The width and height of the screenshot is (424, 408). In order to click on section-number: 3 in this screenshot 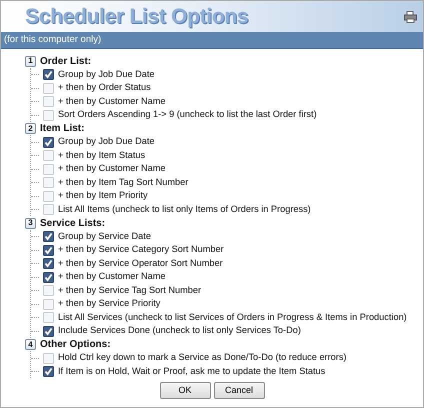, I will do `click(30, 223)`.